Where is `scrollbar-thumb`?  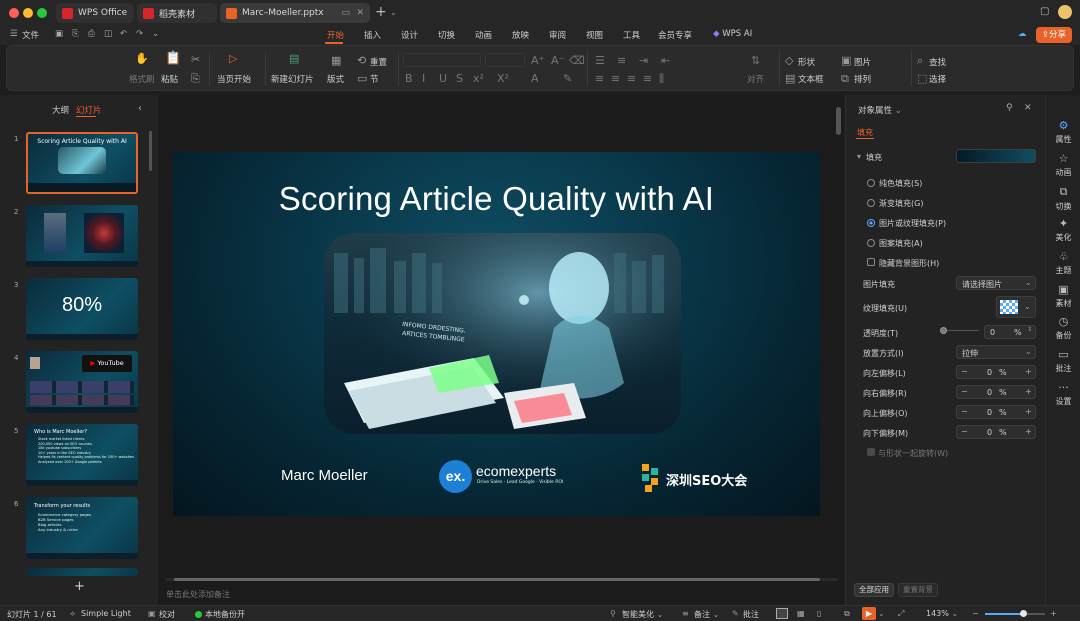 scrollbar-thumb is located at coordinates (497, 579).